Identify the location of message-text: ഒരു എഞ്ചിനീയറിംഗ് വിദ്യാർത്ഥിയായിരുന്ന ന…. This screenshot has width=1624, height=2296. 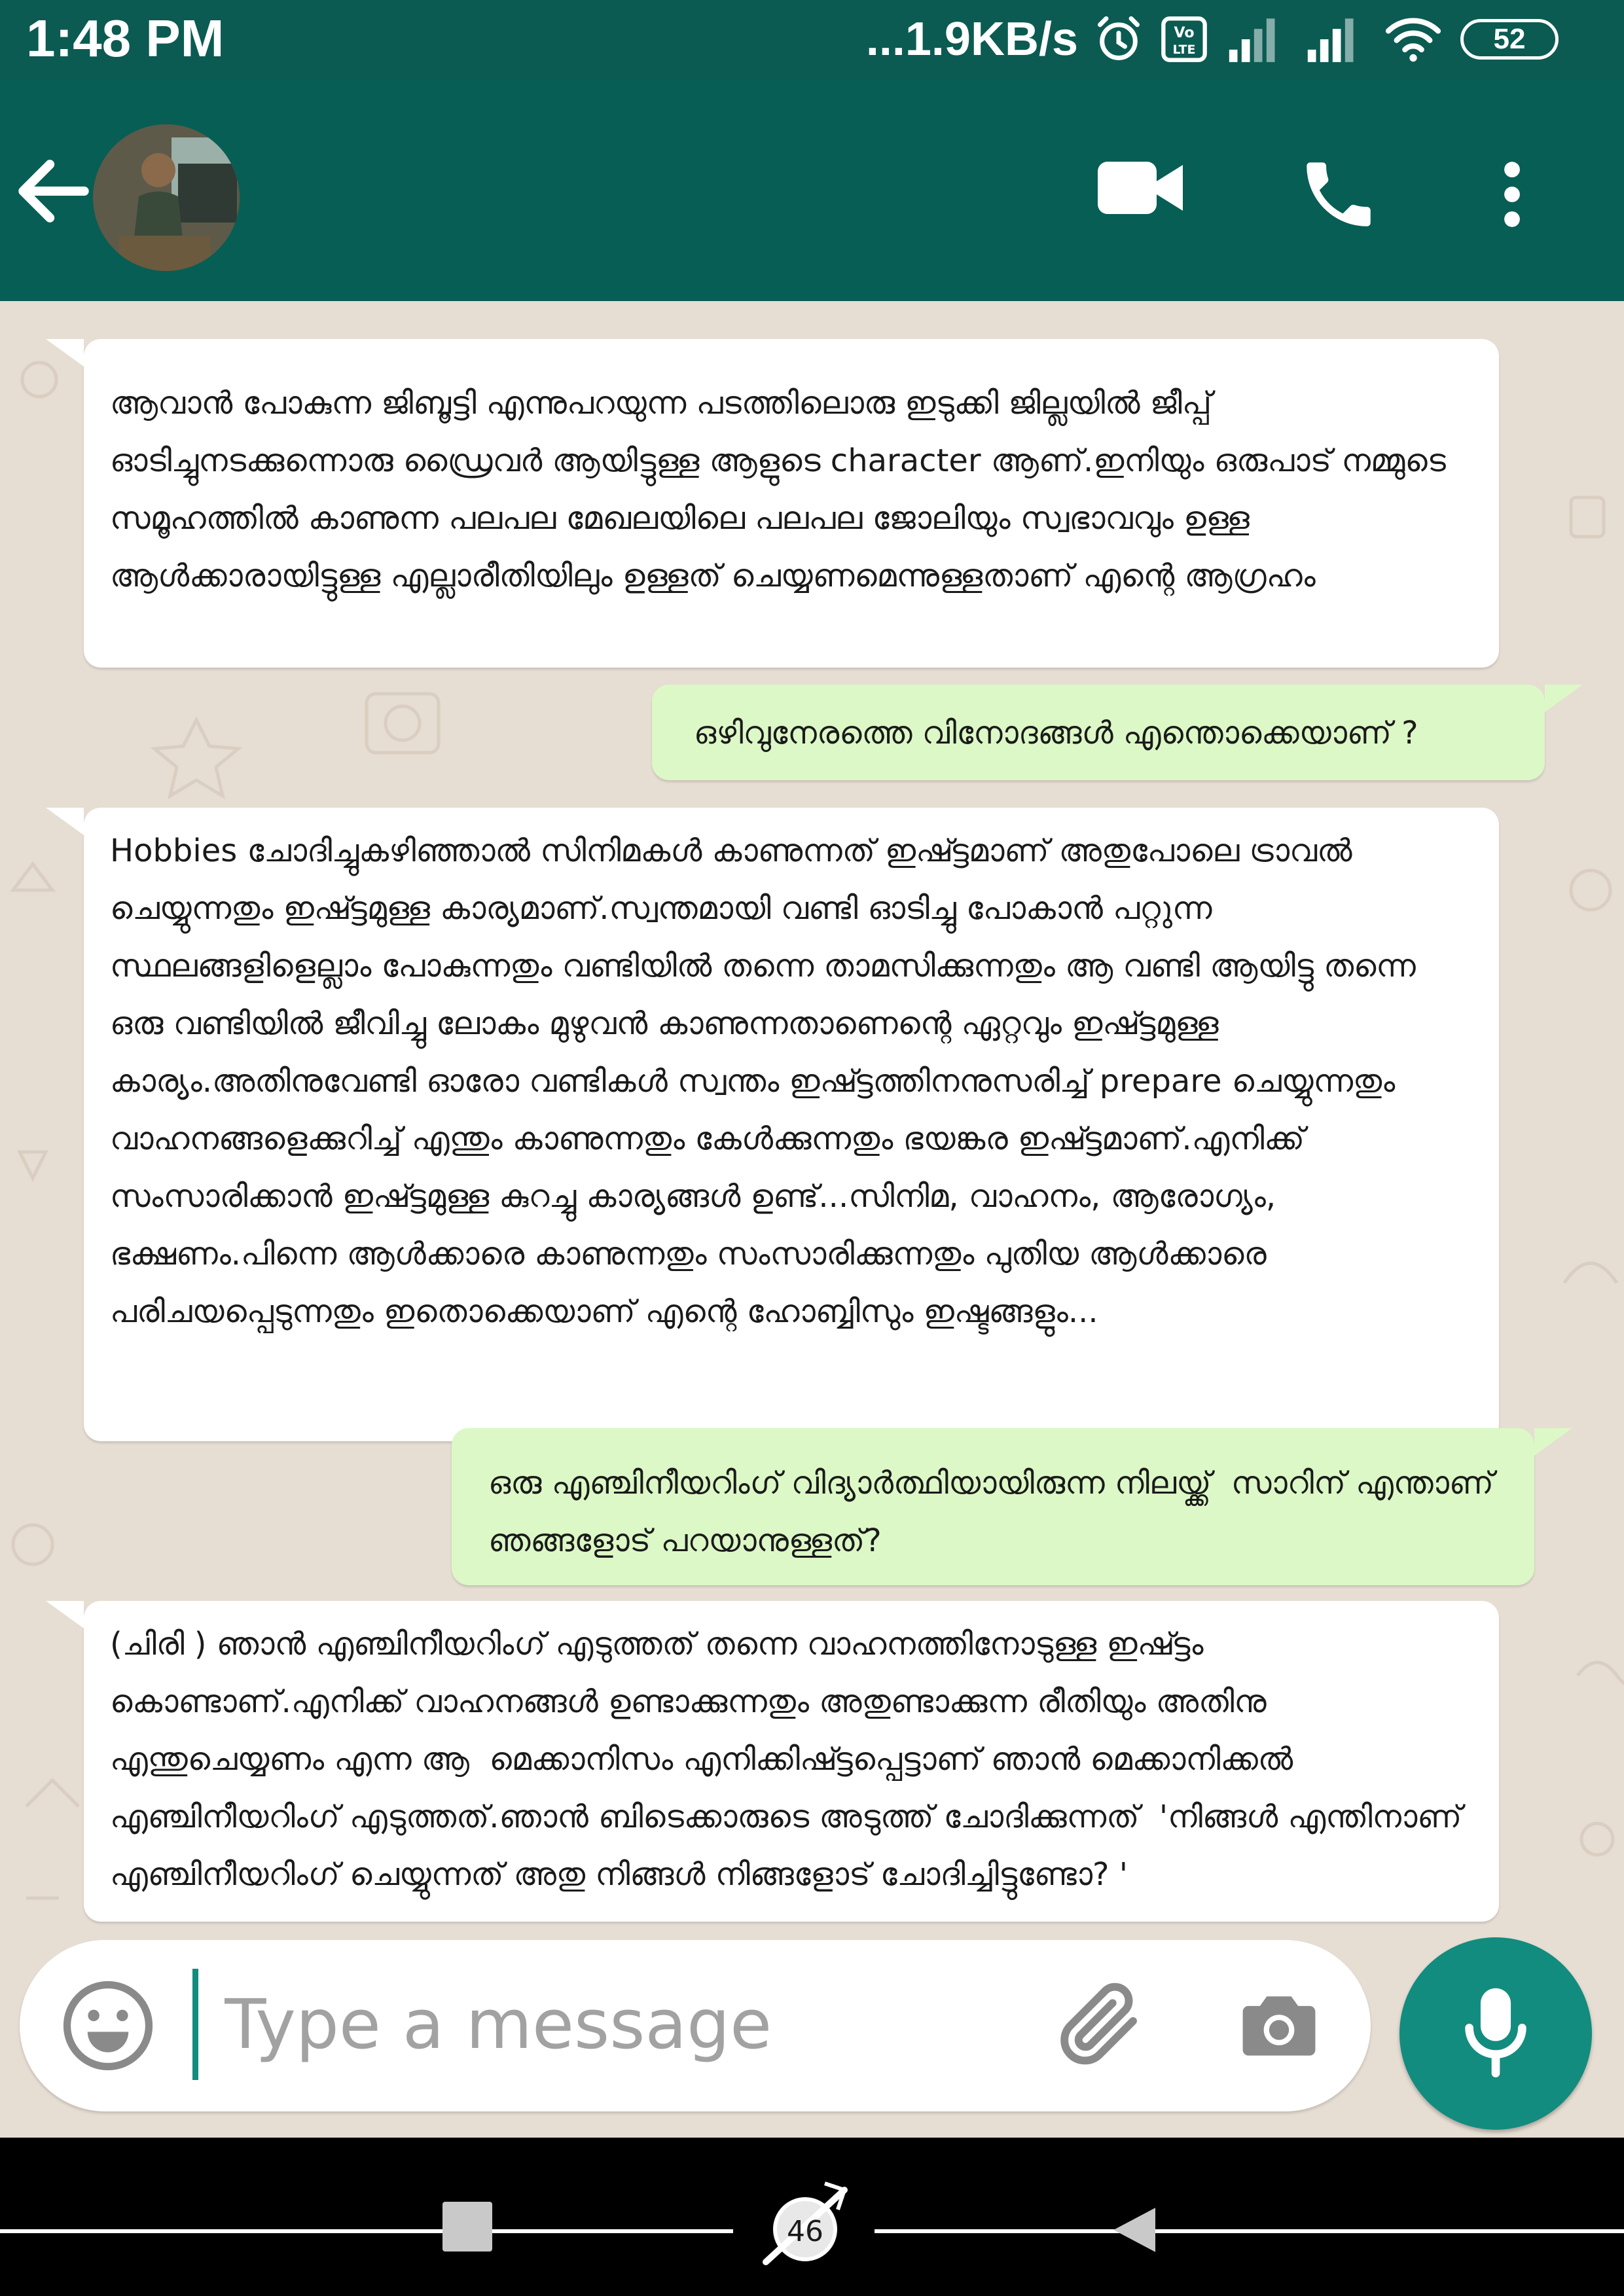
(996, 1512).